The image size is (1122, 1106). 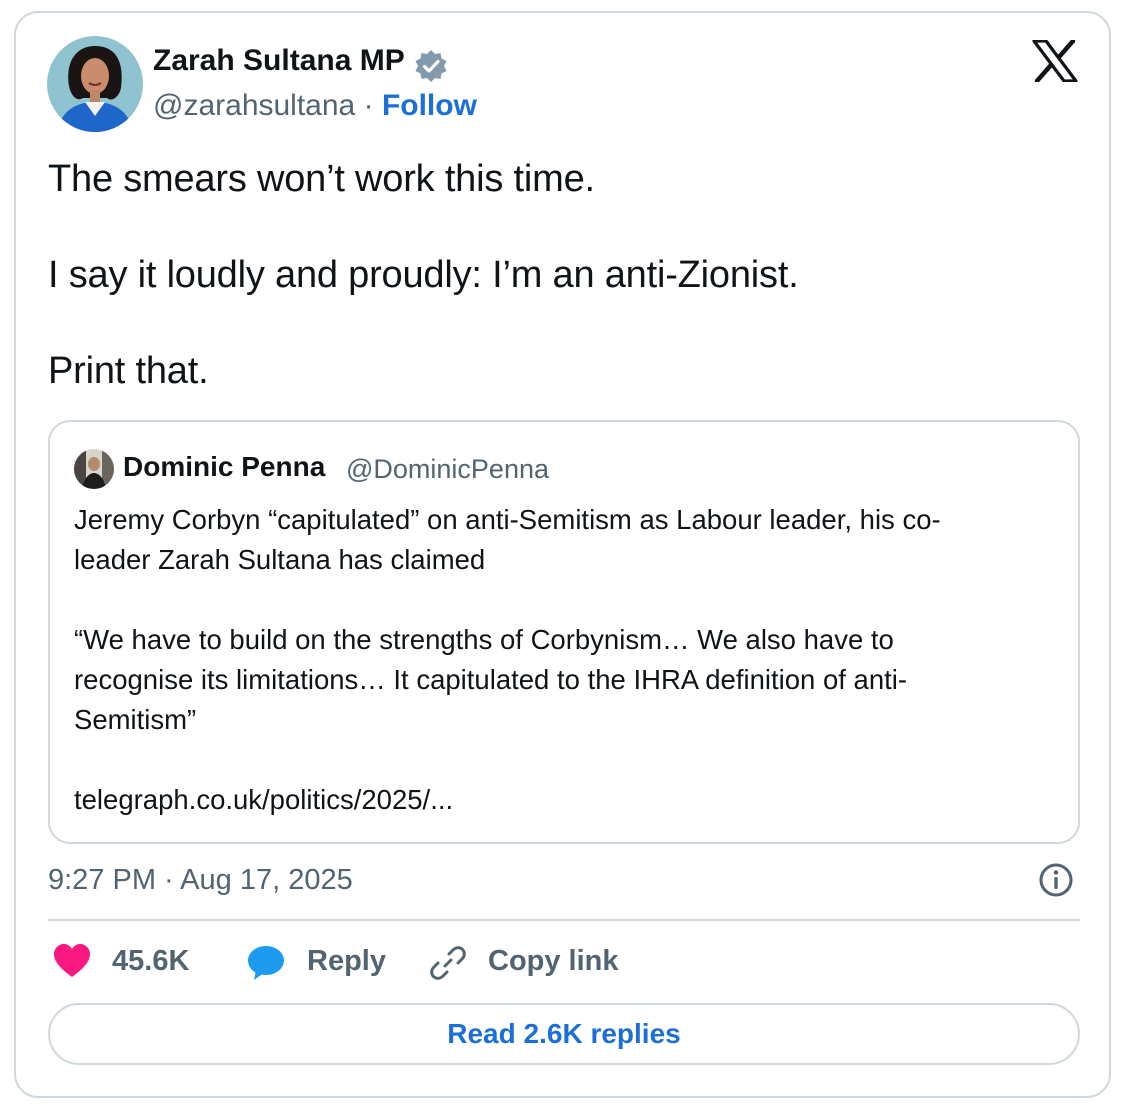 What do you see at coordinates (150, 961) in the screenshot?
I see `like-count: 45.6K` at bounding box center [150, 961].